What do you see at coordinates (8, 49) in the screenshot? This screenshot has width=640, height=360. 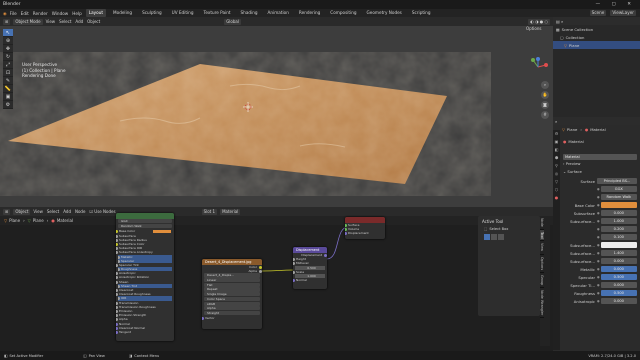 I see `move-icon: ✥` at bounding box center [8, 49].